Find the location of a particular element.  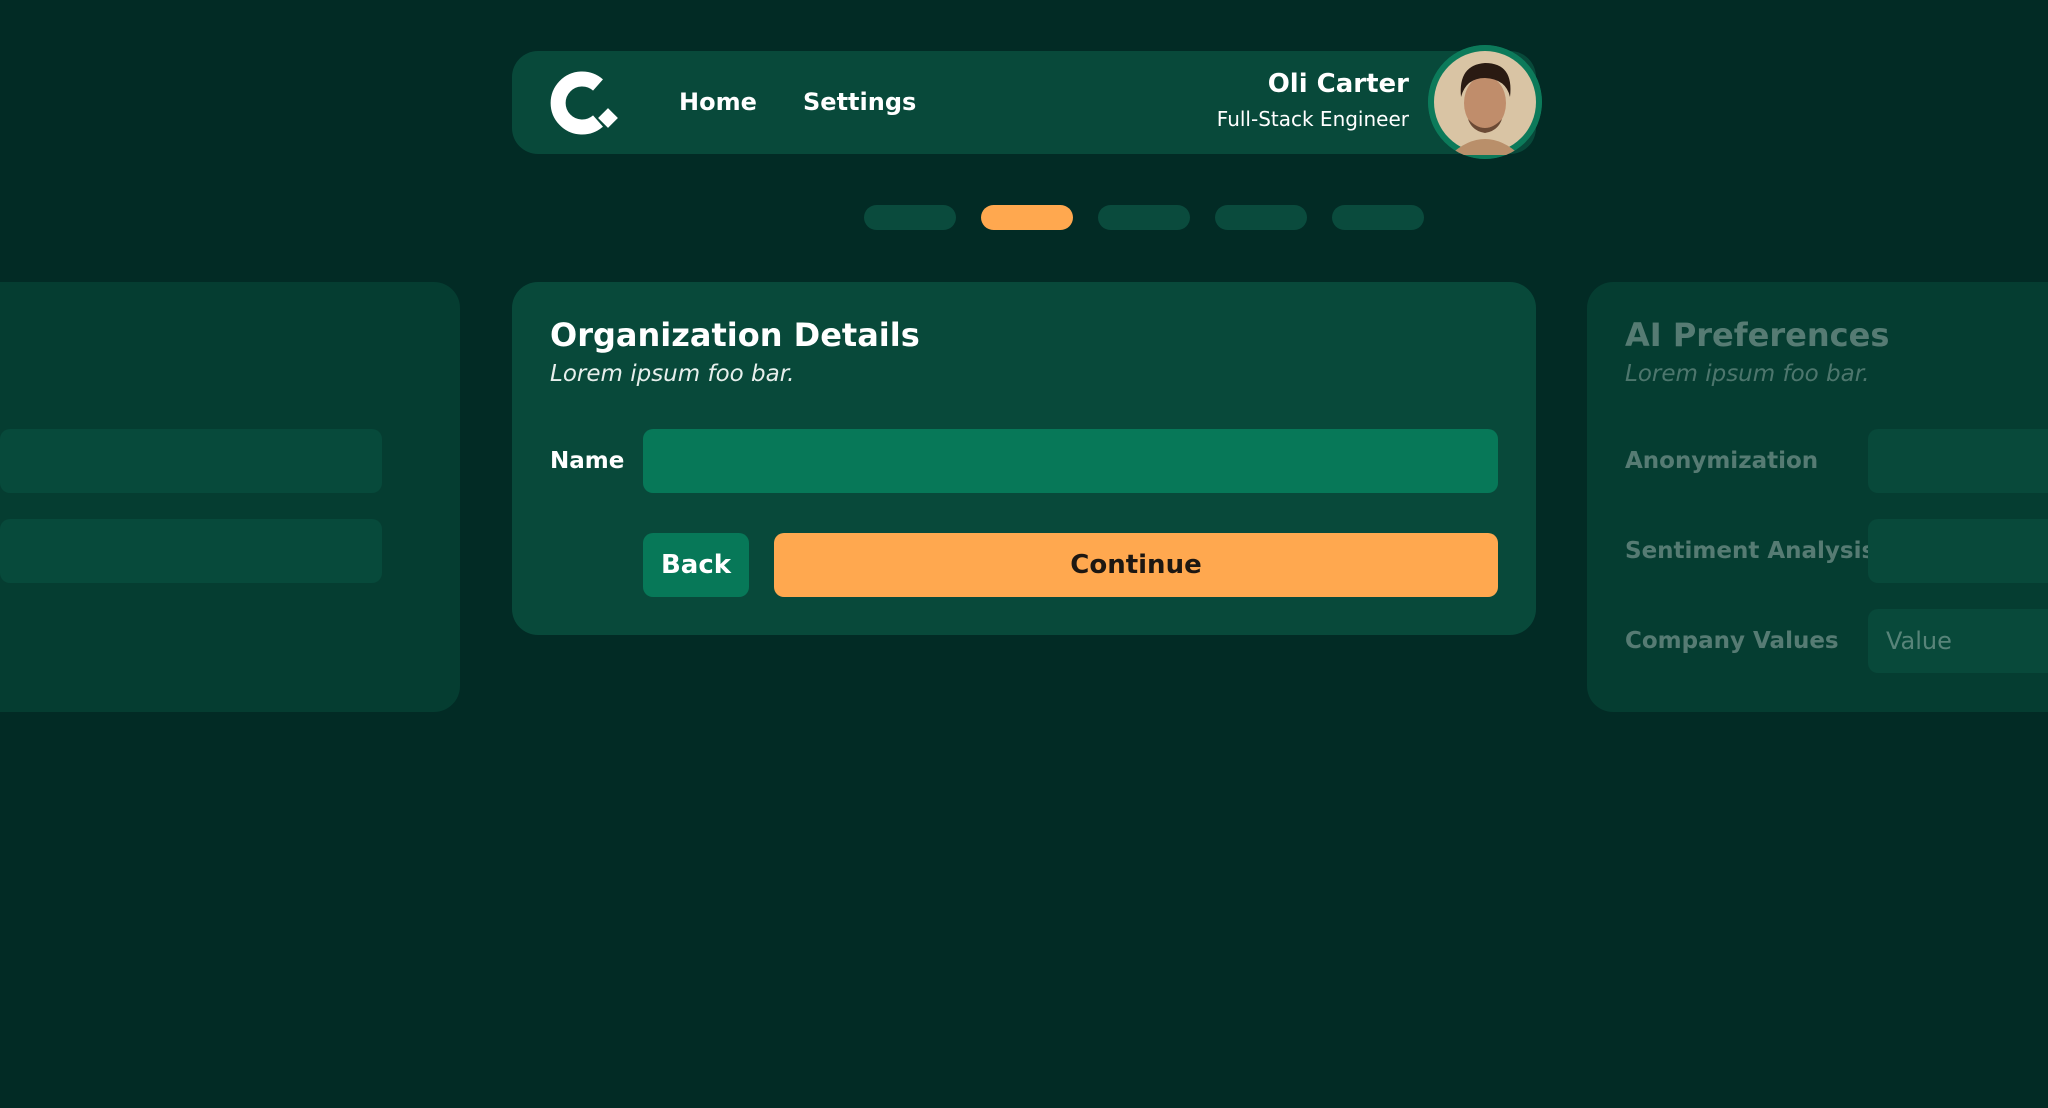

company-values-input: Value is located at coordinates (1958, 641).